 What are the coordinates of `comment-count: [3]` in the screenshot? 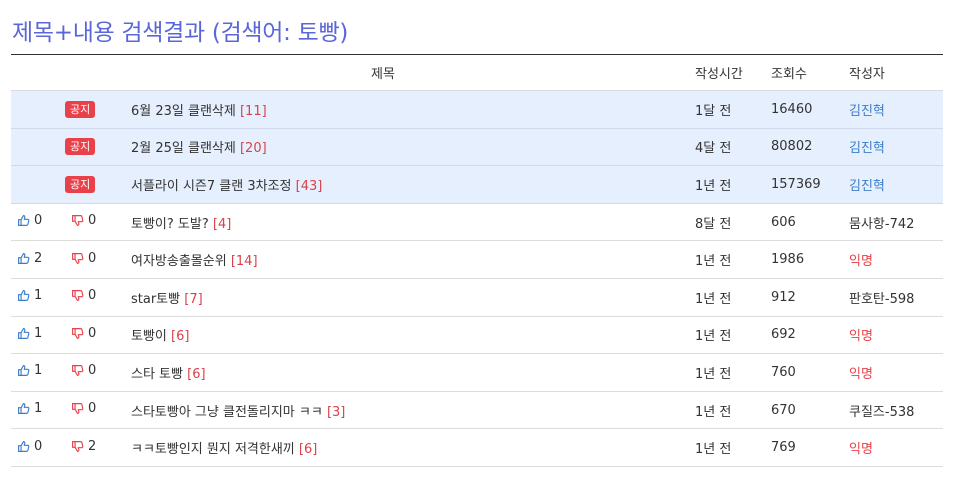 It's located at (336, 412).